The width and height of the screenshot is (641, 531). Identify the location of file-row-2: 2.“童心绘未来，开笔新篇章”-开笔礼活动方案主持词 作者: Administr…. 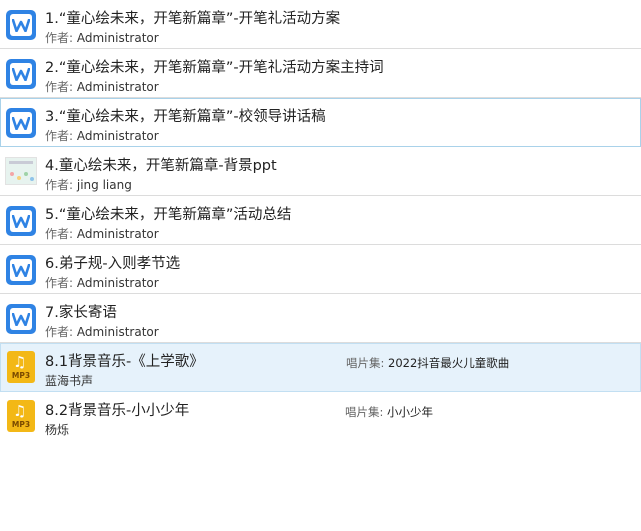
(320, 73).